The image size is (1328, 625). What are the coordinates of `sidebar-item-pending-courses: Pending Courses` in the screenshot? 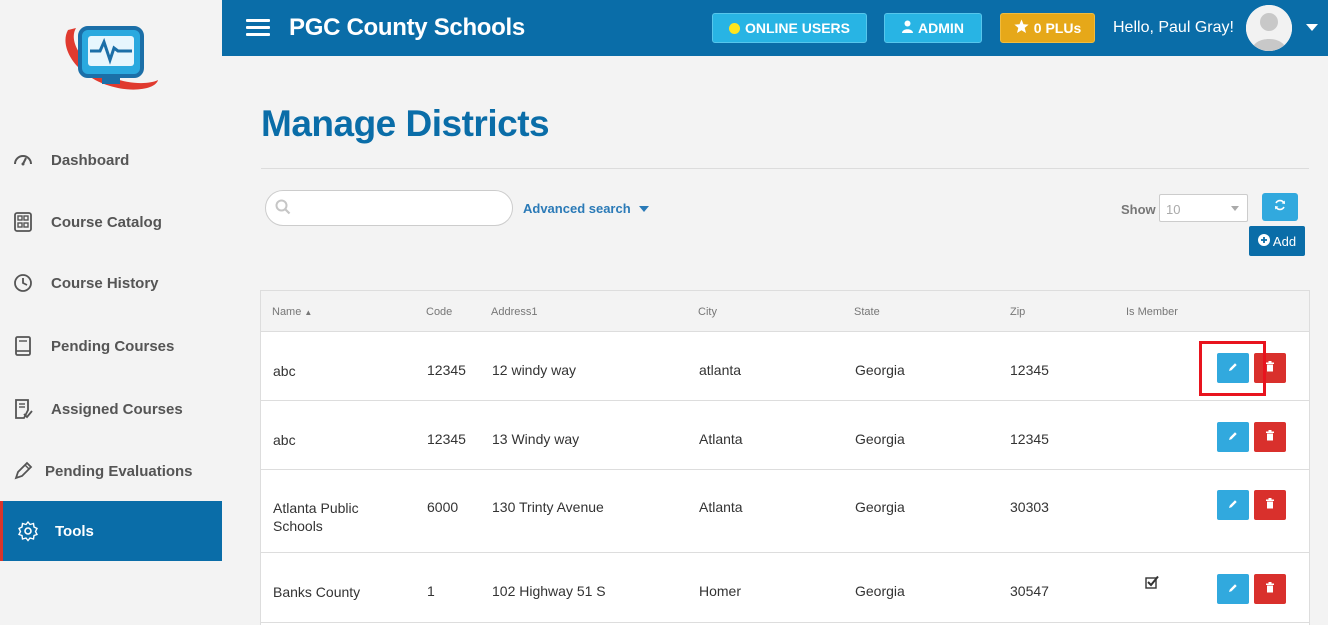 It's located at (111, 346).